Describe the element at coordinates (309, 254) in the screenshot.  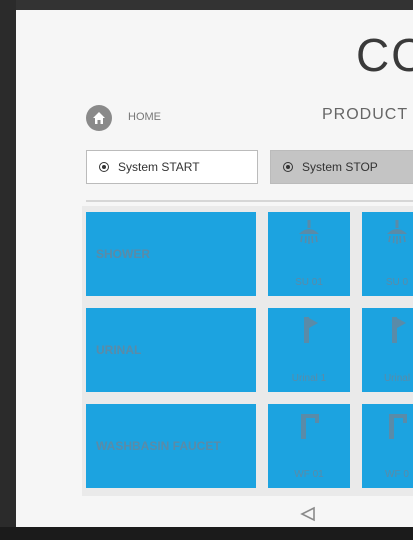
I see `product-tile-su-01: SU 01` at that location.